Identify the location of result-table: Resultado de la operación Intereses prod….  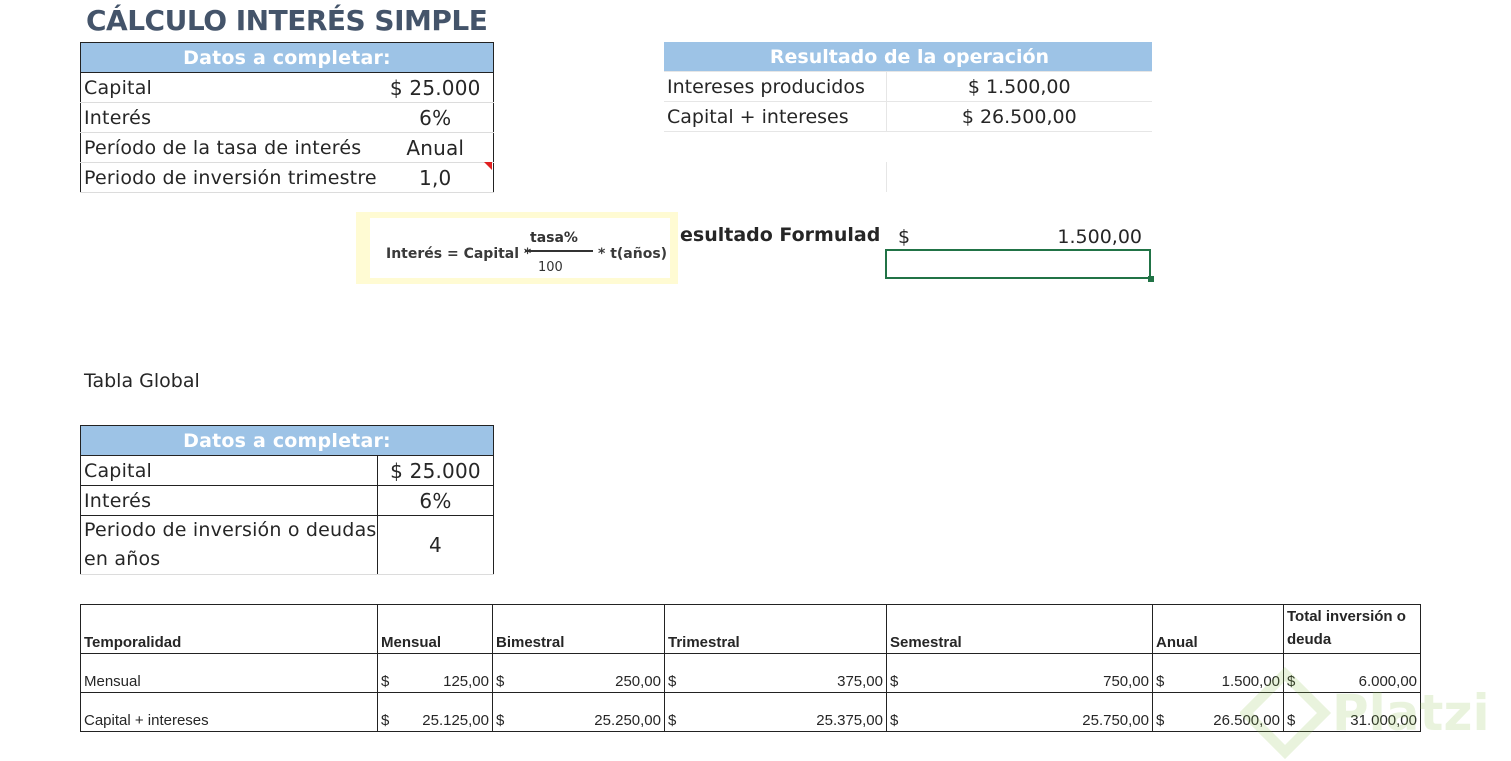
(908, 87).